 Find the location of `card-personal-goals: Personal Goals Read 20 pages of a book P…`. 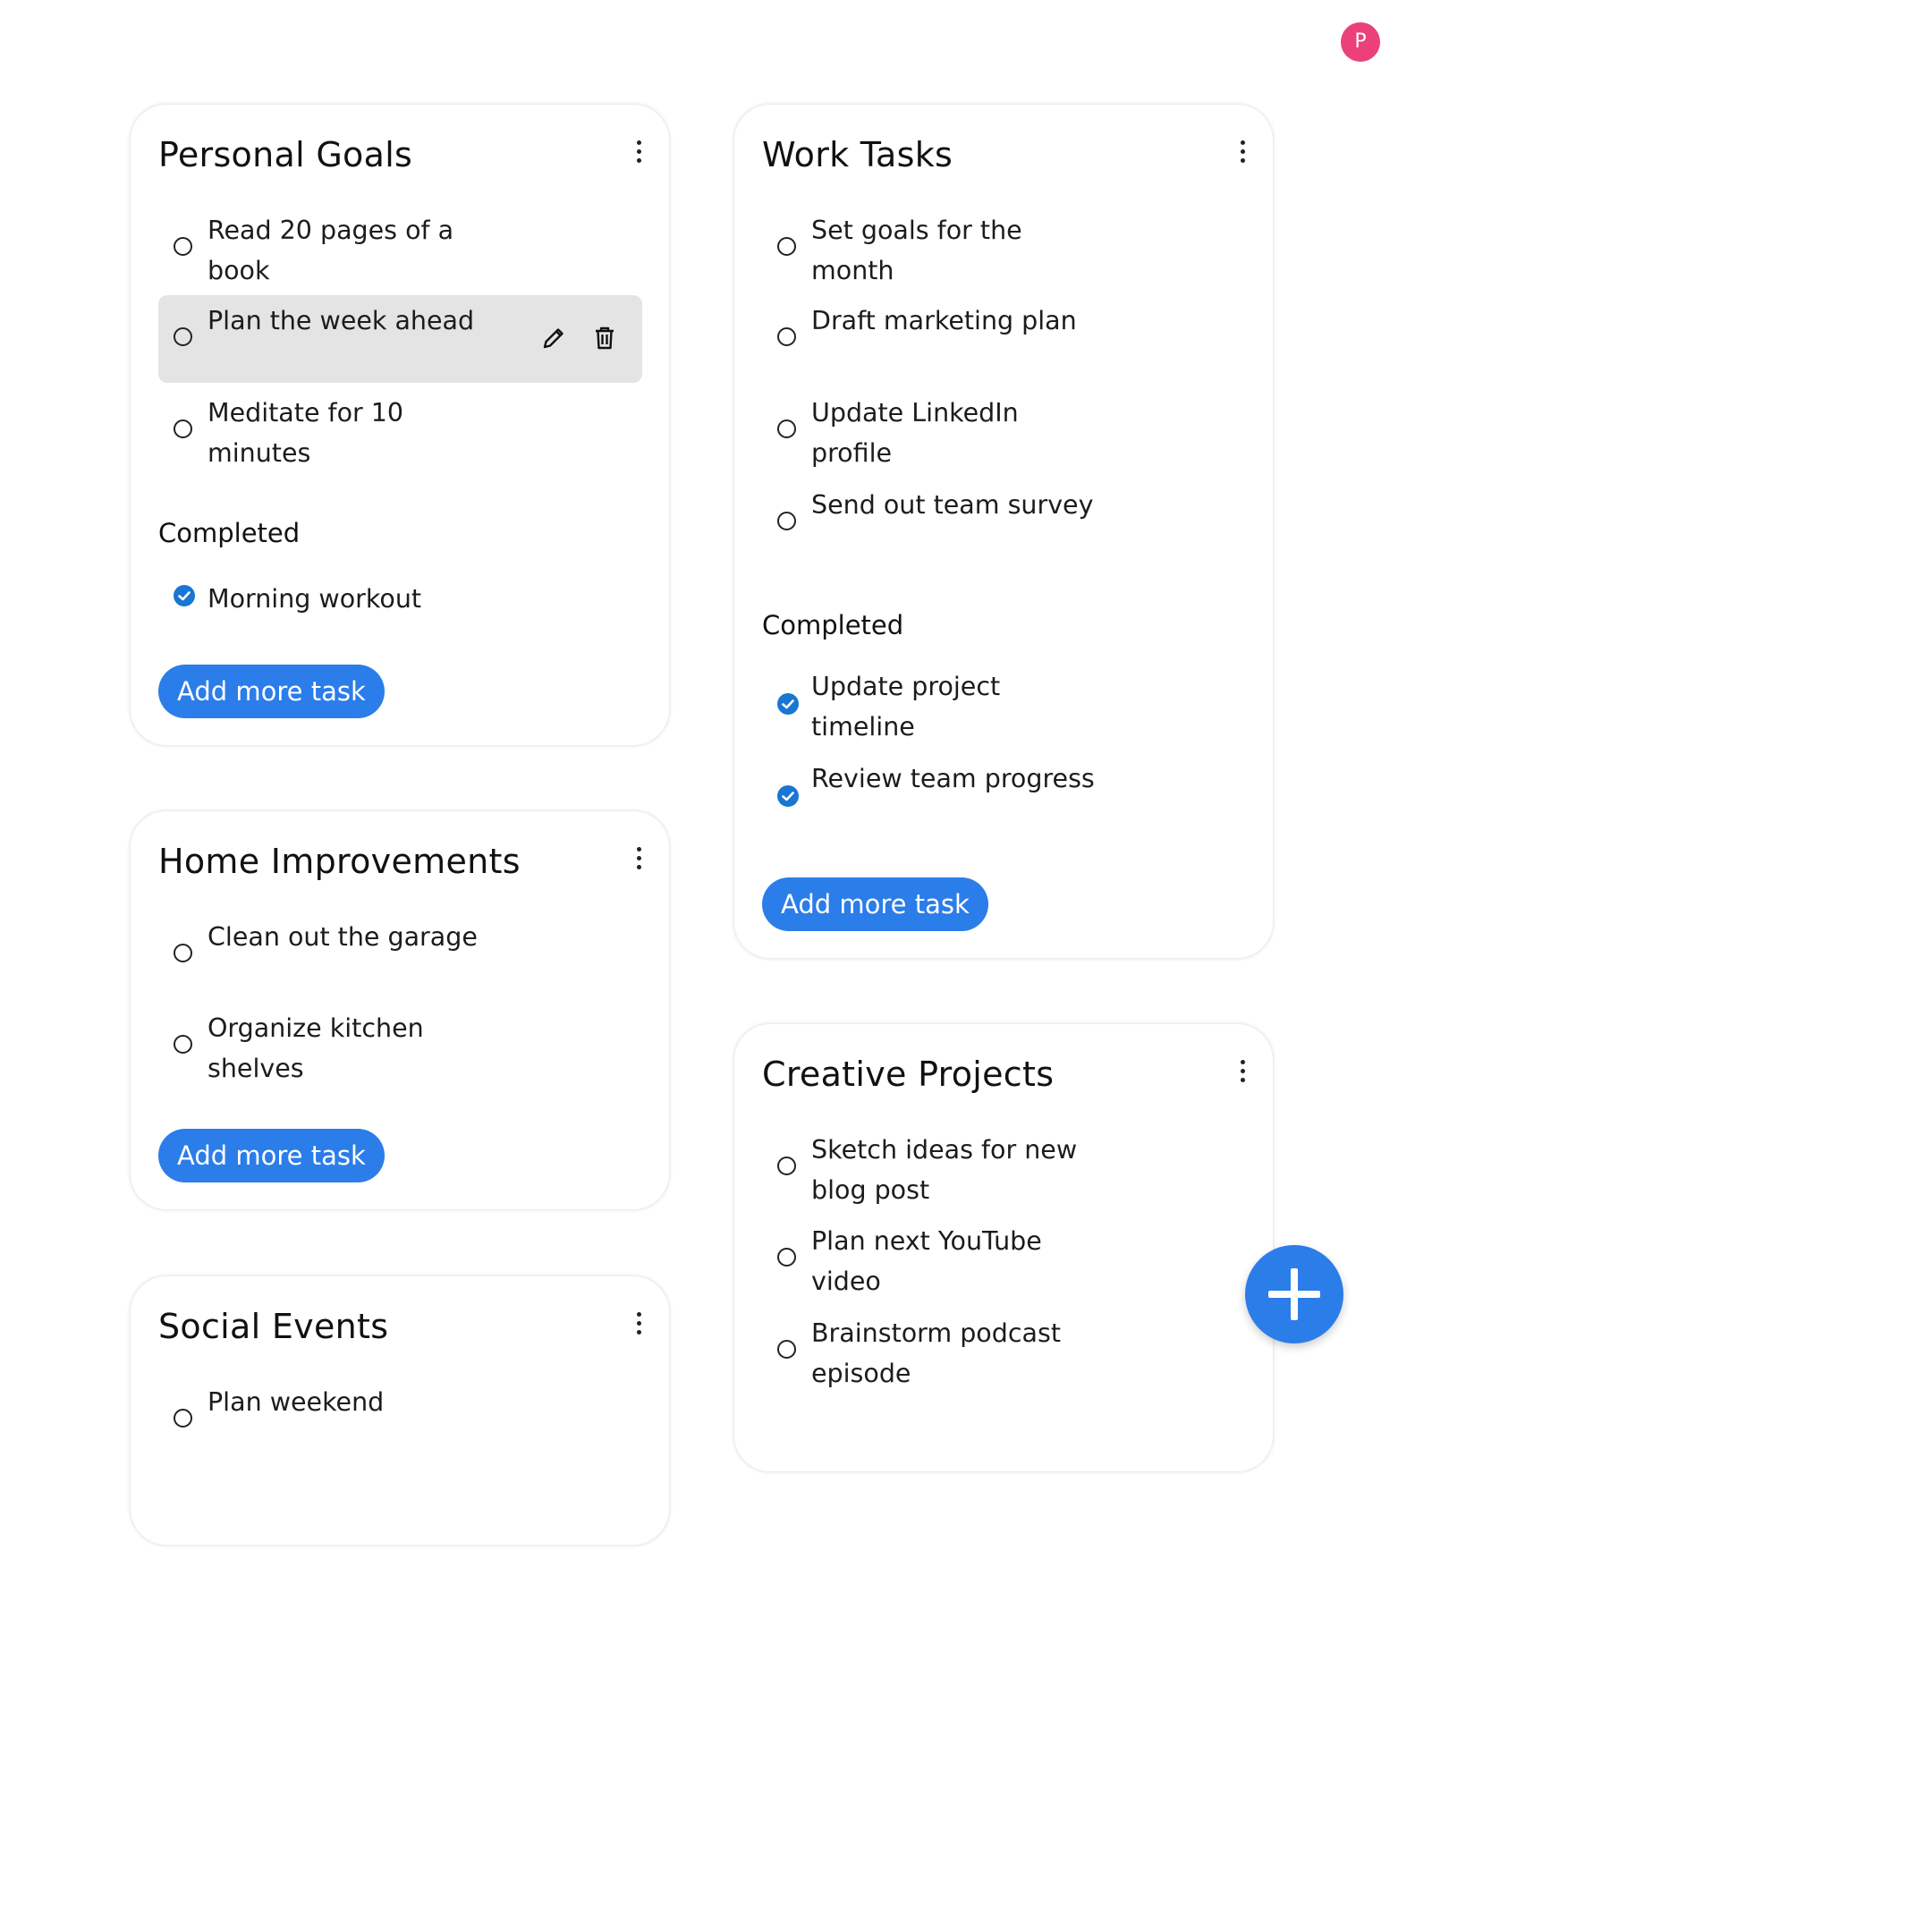

card-personal-goals: Personal Goals Read 20 pages of a book P… is located at coordinates (400, 425).